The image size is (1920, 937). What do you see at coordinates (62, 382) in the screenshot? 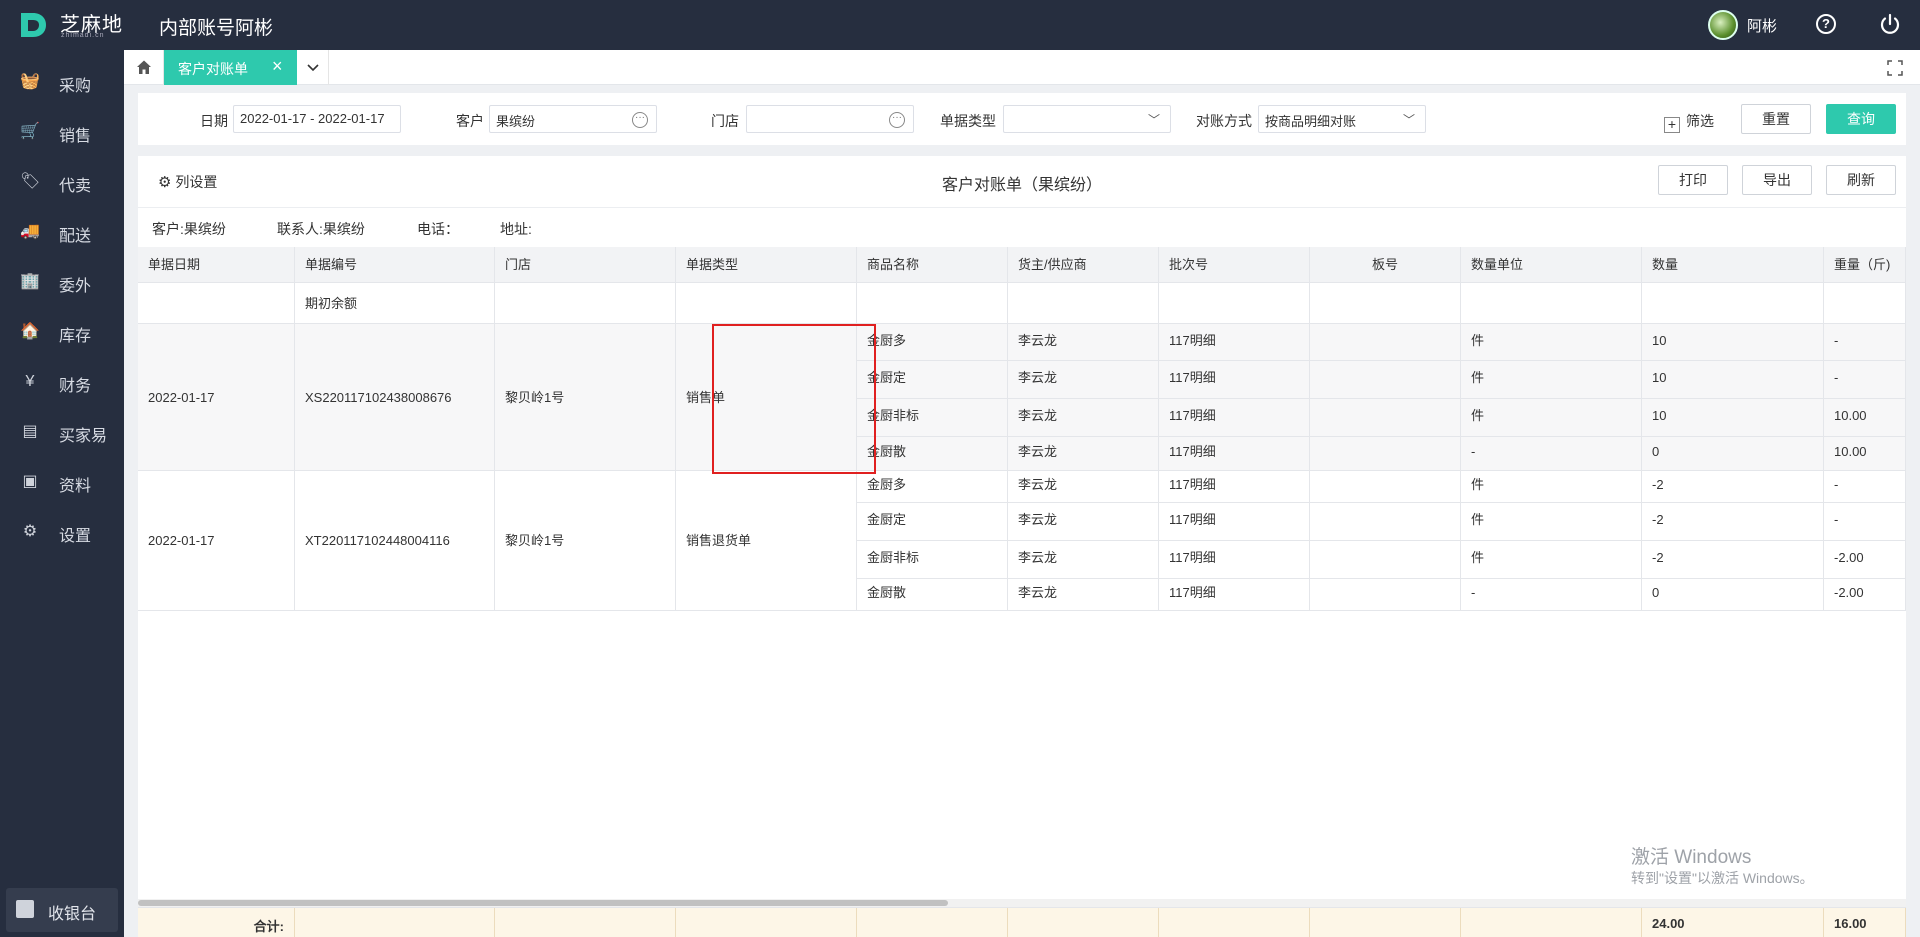
I see `sidebar-item-finance: ¥ 财务` at bounding box center [62, 382].